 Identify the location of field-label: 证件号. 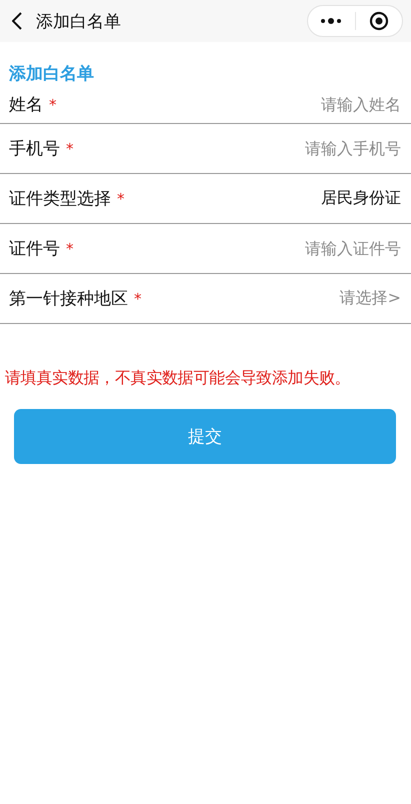
(34, 249).